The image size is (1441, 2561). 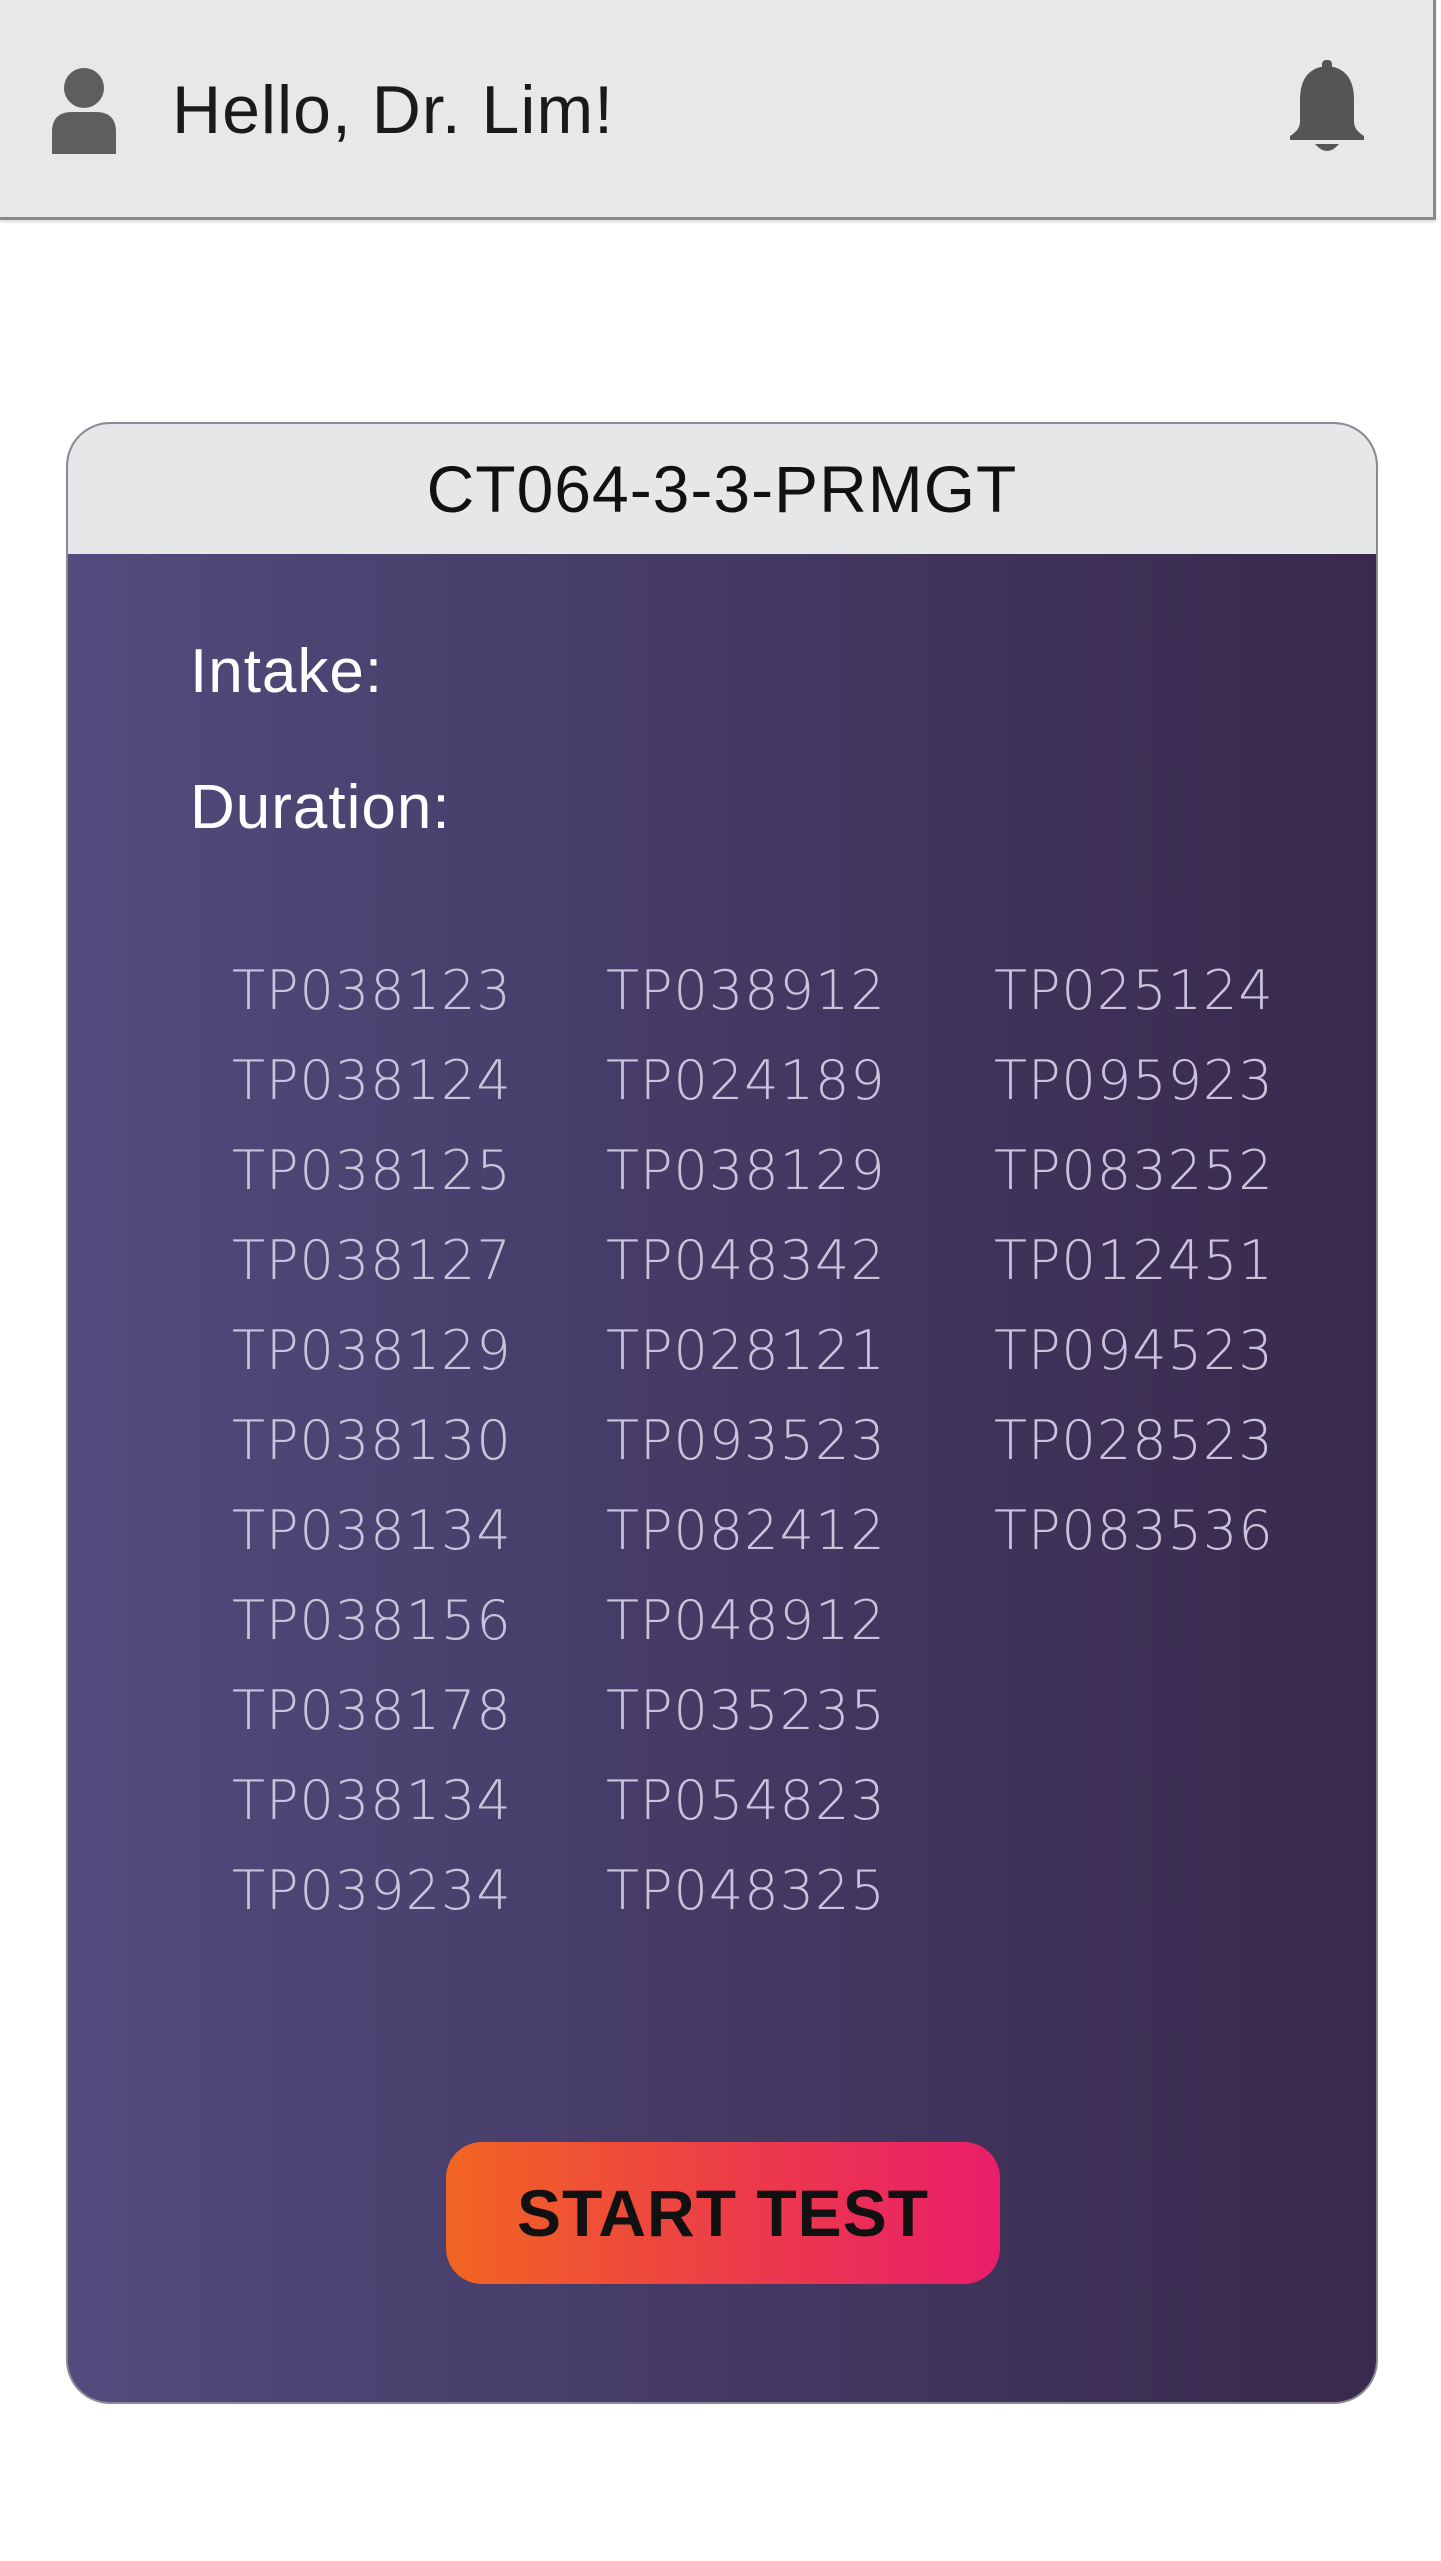 What do you see at coordinates (372, 1620) in the screenshot?
I see `student-id: TP038156` at bounding box center [372, 1620].